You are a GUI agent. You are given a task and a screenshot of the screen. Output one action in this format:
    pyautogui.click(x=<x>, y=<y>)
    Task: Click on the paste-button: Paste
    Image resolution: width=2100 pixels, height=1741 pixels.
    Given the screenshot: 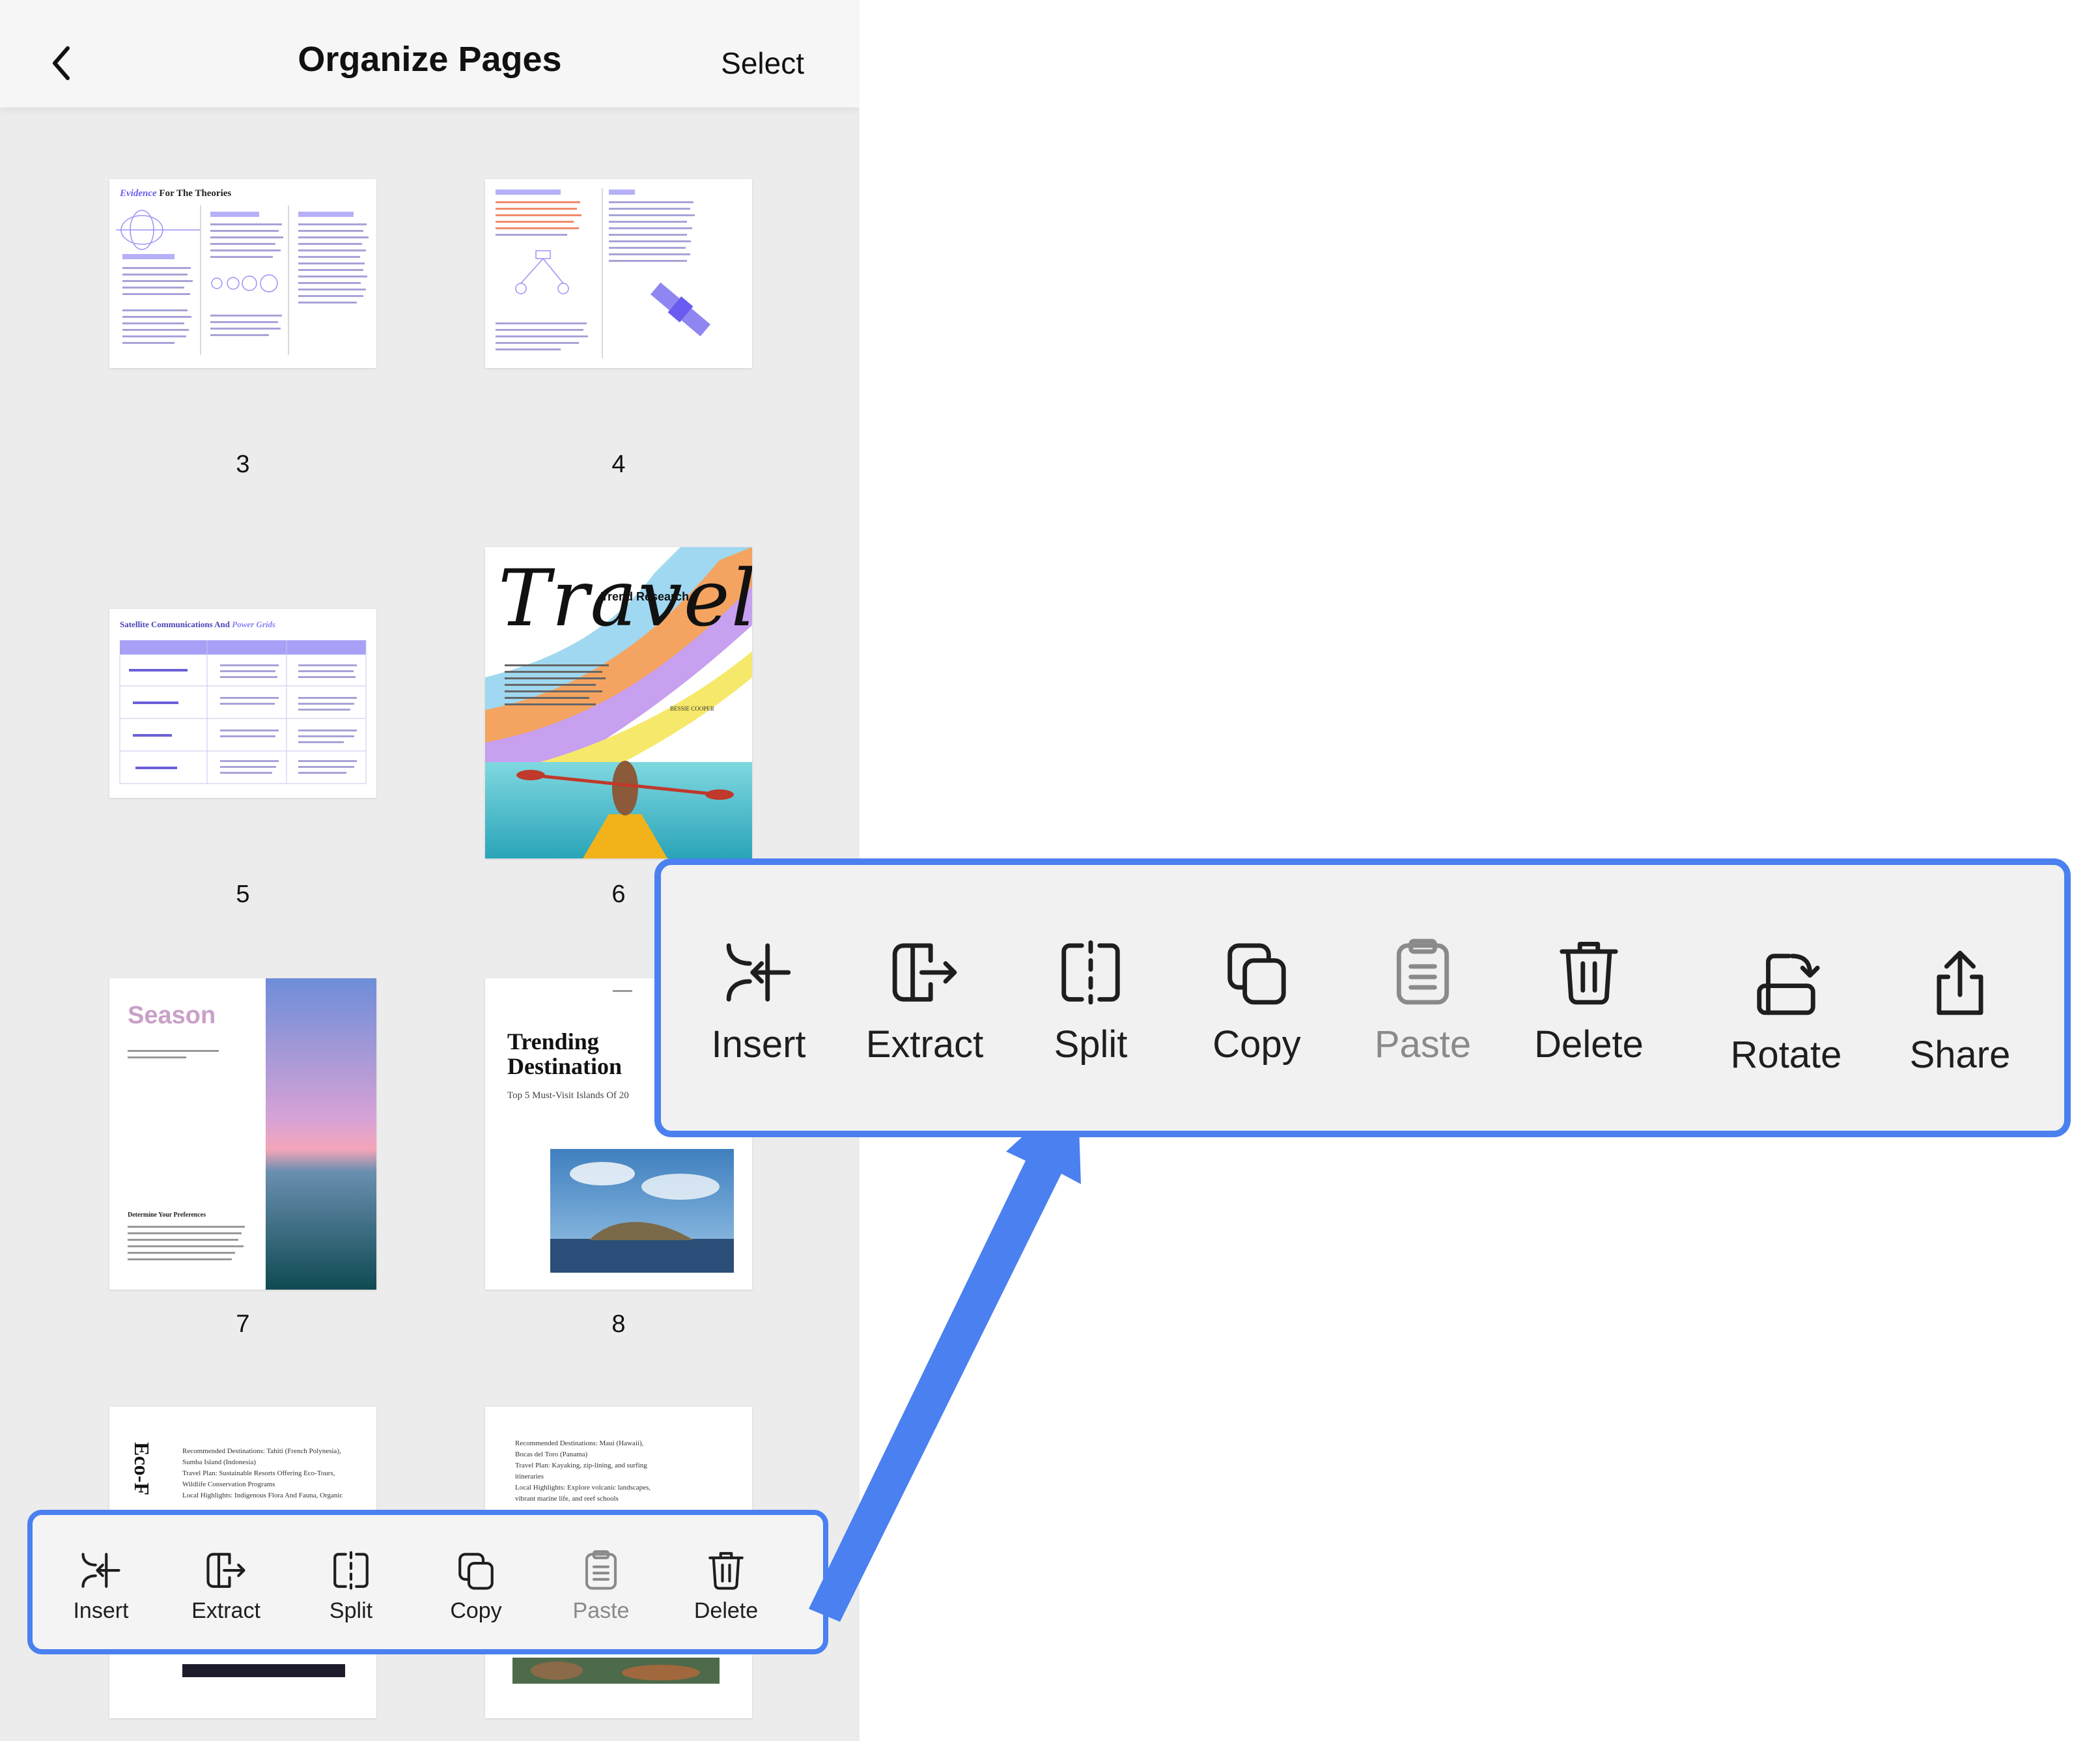 What is the action you would take?
    pyautogui.click(x=1423, y=1001)
    